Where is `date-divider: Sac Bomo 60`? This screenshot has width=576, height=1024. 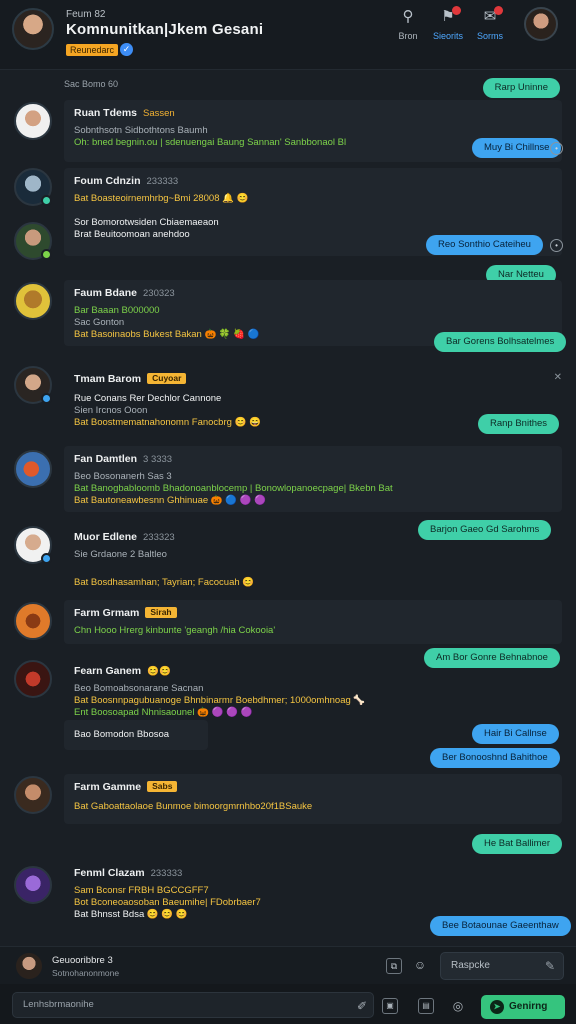 date-divider: Sac Bomo 60 is located at coordinates (91, 84).